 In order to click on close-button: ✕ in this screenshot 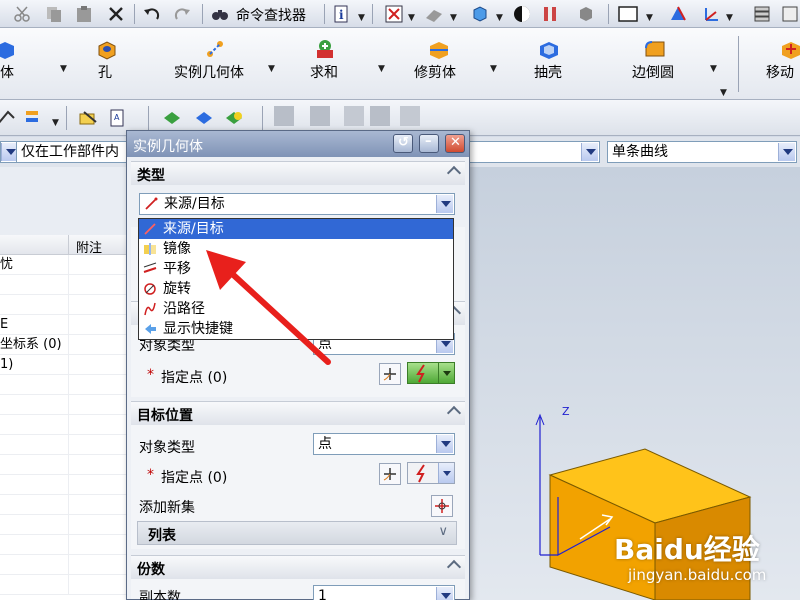, I will do `click(455, 143)`.